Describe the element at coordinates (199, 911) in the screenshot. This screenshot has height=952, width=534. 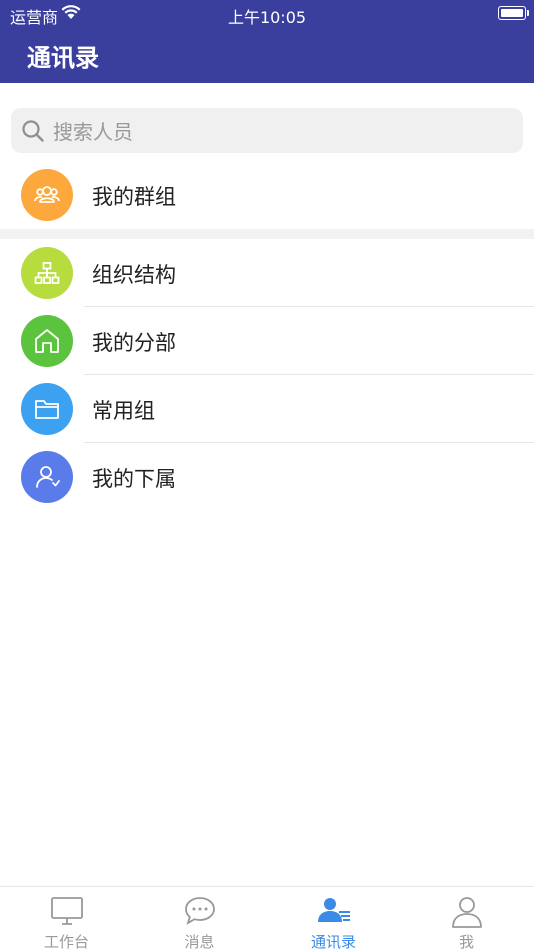
I see `chat-bubble-icon` at that location.